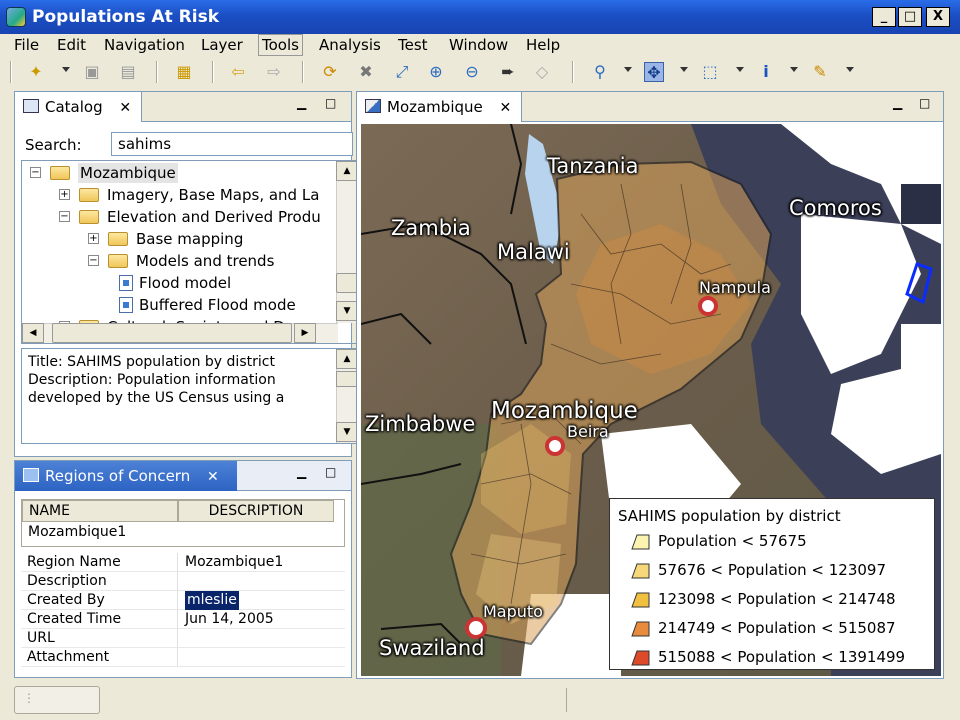 The width and height of the screenshot is (960, 720). What do you see at coordinates (184, 72) in the screenshot?
I see `new-map-icon: ▦` at bounding box center [184, 72].